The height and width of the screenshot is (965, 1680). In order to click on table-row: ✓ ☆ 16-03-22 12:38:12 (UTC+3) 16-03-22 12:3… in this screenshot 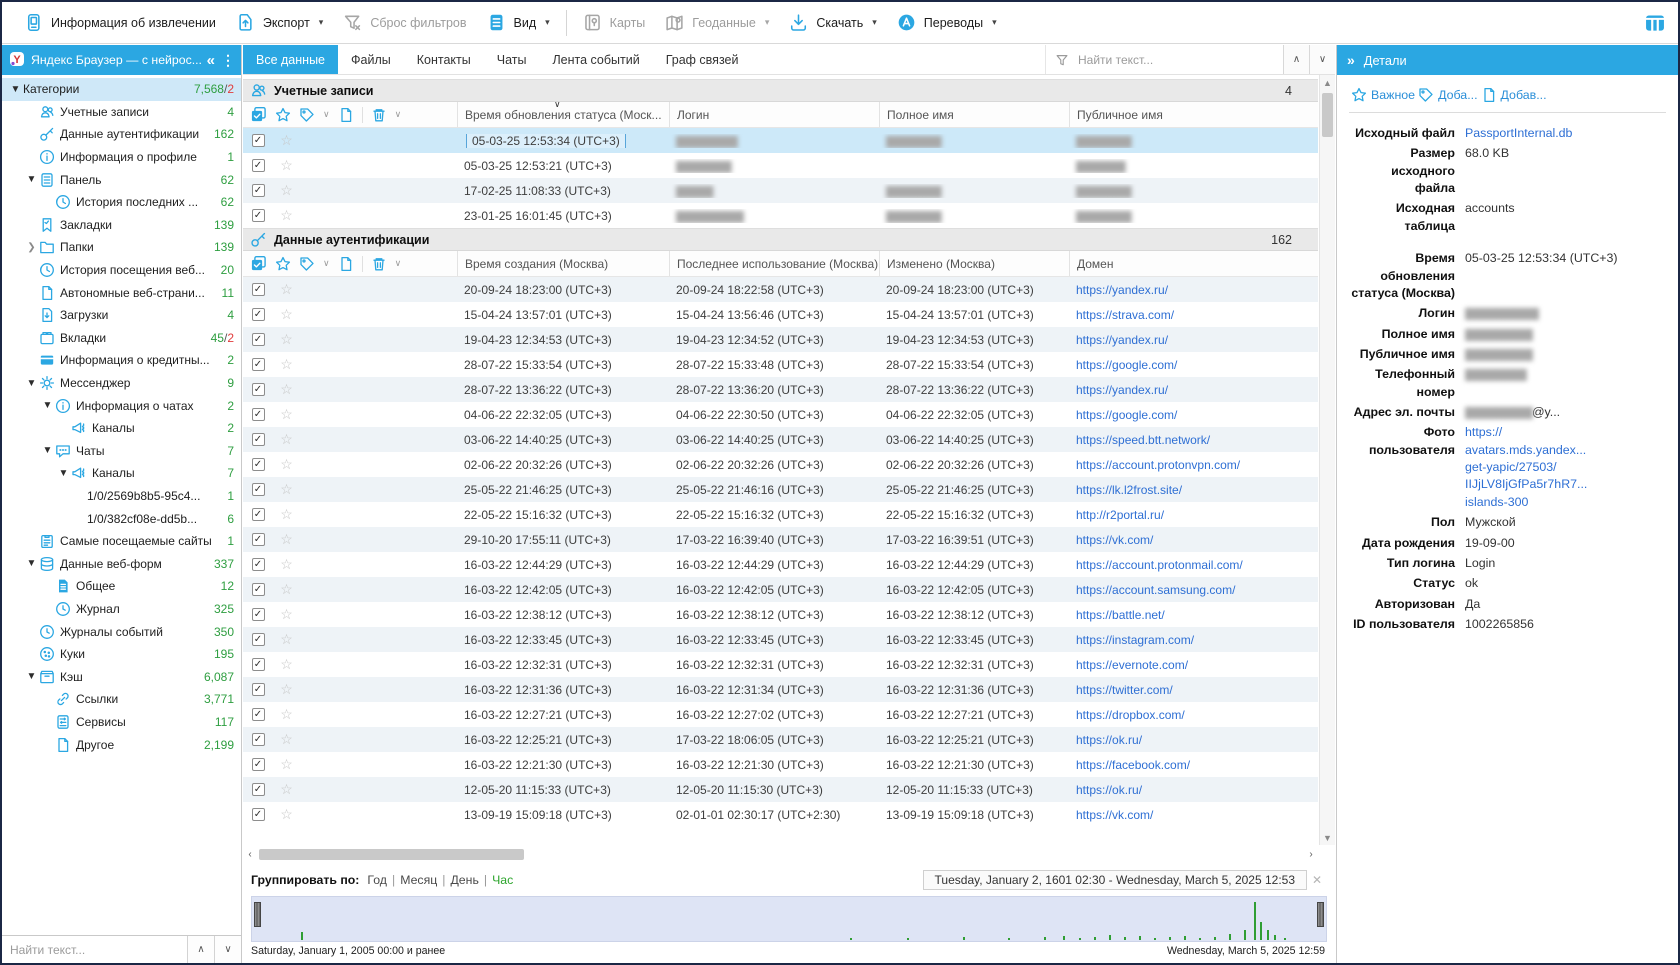, I will do `click(780, 614)`.